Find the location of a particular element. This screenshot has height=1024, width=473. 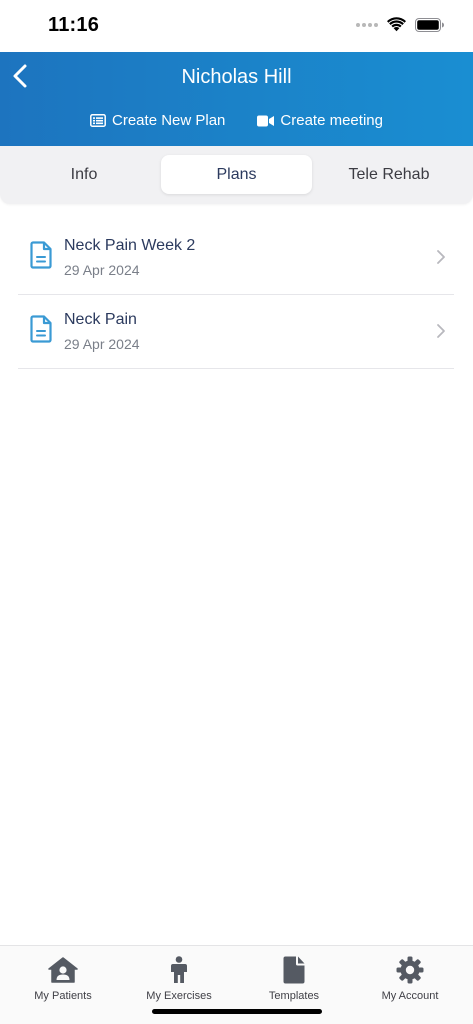

cellular-signal-icon is located at coordinates (367, 24).